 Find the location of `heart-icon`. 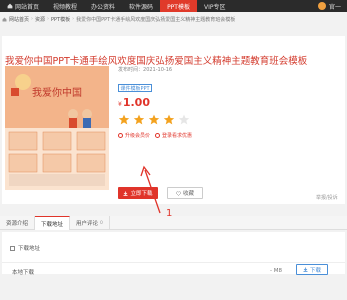

heart-icon is located at coordinates (178, 193).